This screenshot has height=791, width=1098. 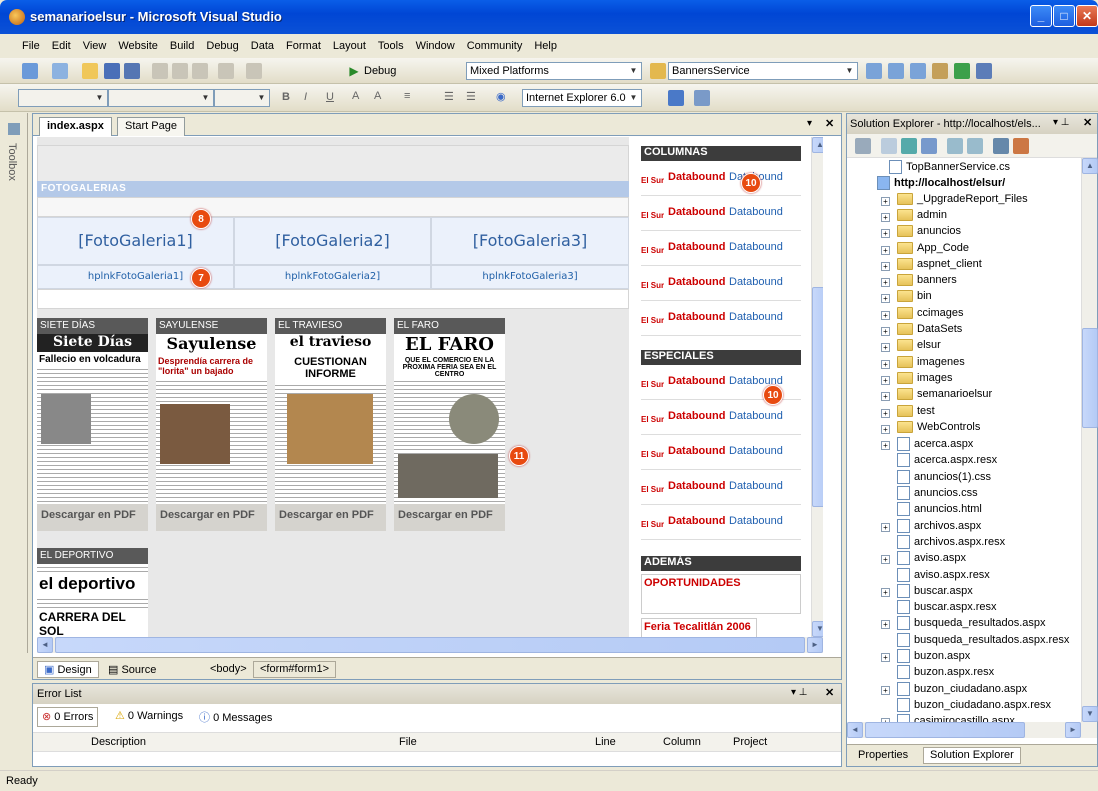 What do you see at coordinates (972, 755) in the screenshot?
I see `tab-solution-explorer: Solution Explorer` at bounding box center [972, 755].